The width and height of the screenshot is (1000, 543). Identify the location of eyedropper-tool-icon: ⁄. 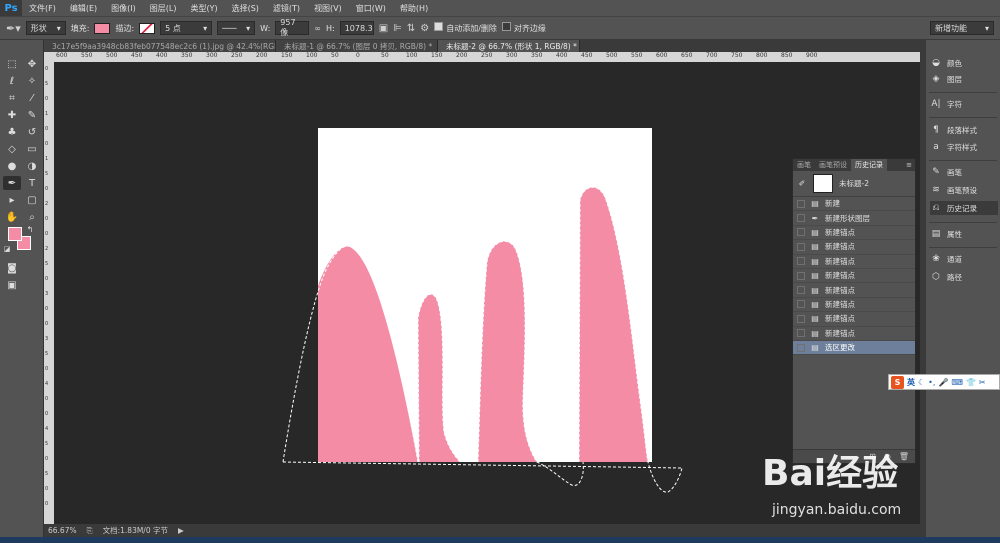
(32, 98).